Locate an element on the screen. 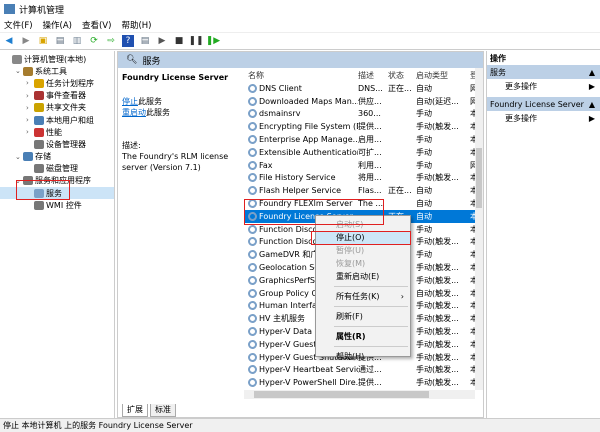  column-header: 状态 is located at coordinates (402, 75).